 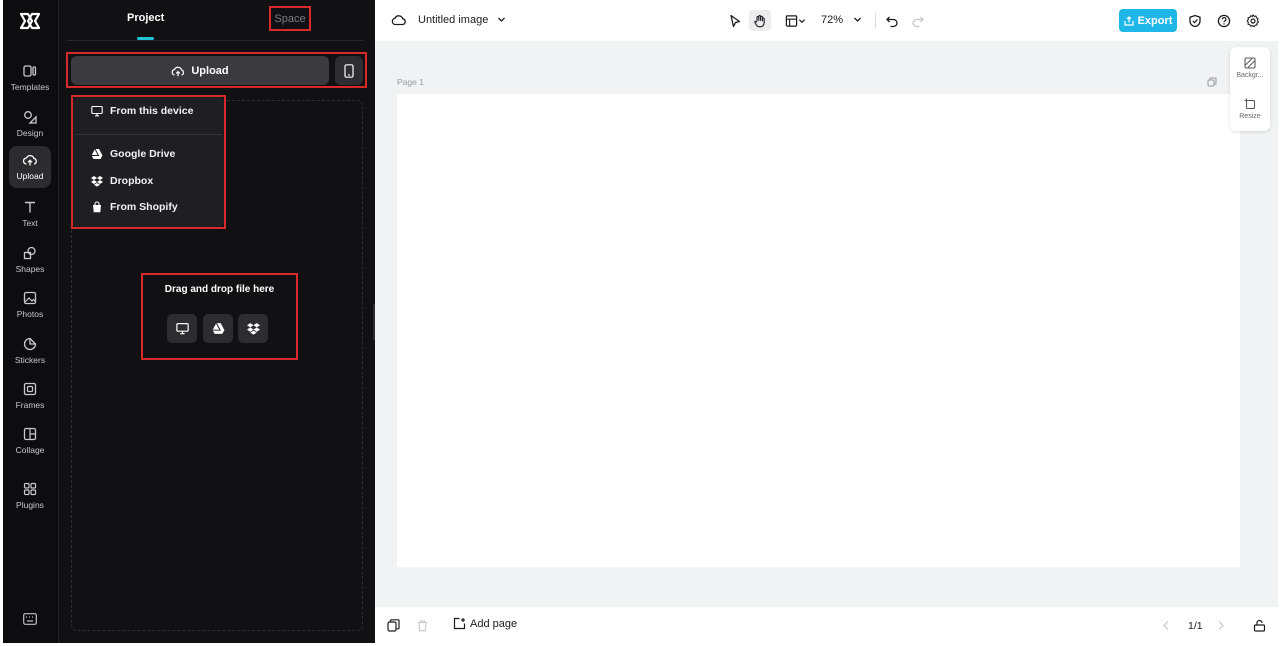 I want to click on resize-tool-button: Resize, so click(x=1250, y=109).